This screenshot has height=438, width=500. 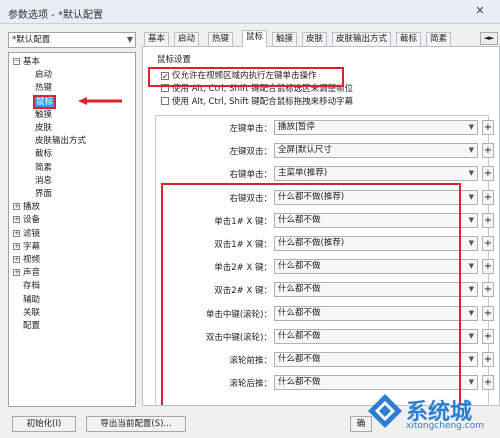 What do you see at coordinates (165, 101) in the screenshot?
I see `checkbox-empty-icon` at bounding box center [165, 101].